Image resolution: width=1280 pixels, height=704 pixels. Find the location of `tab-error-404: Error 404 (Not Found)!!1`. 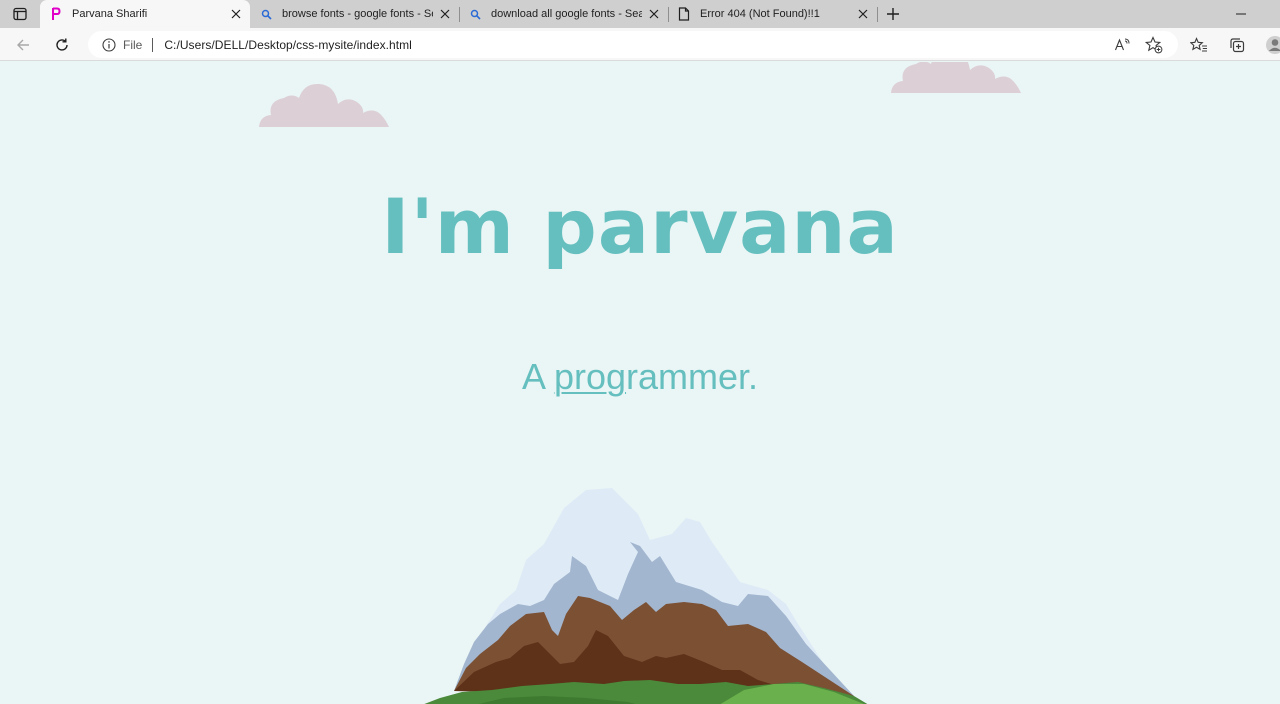

tab-error-404: Error 404 (Not Found)!!1 is located at coordinates (772, 14).